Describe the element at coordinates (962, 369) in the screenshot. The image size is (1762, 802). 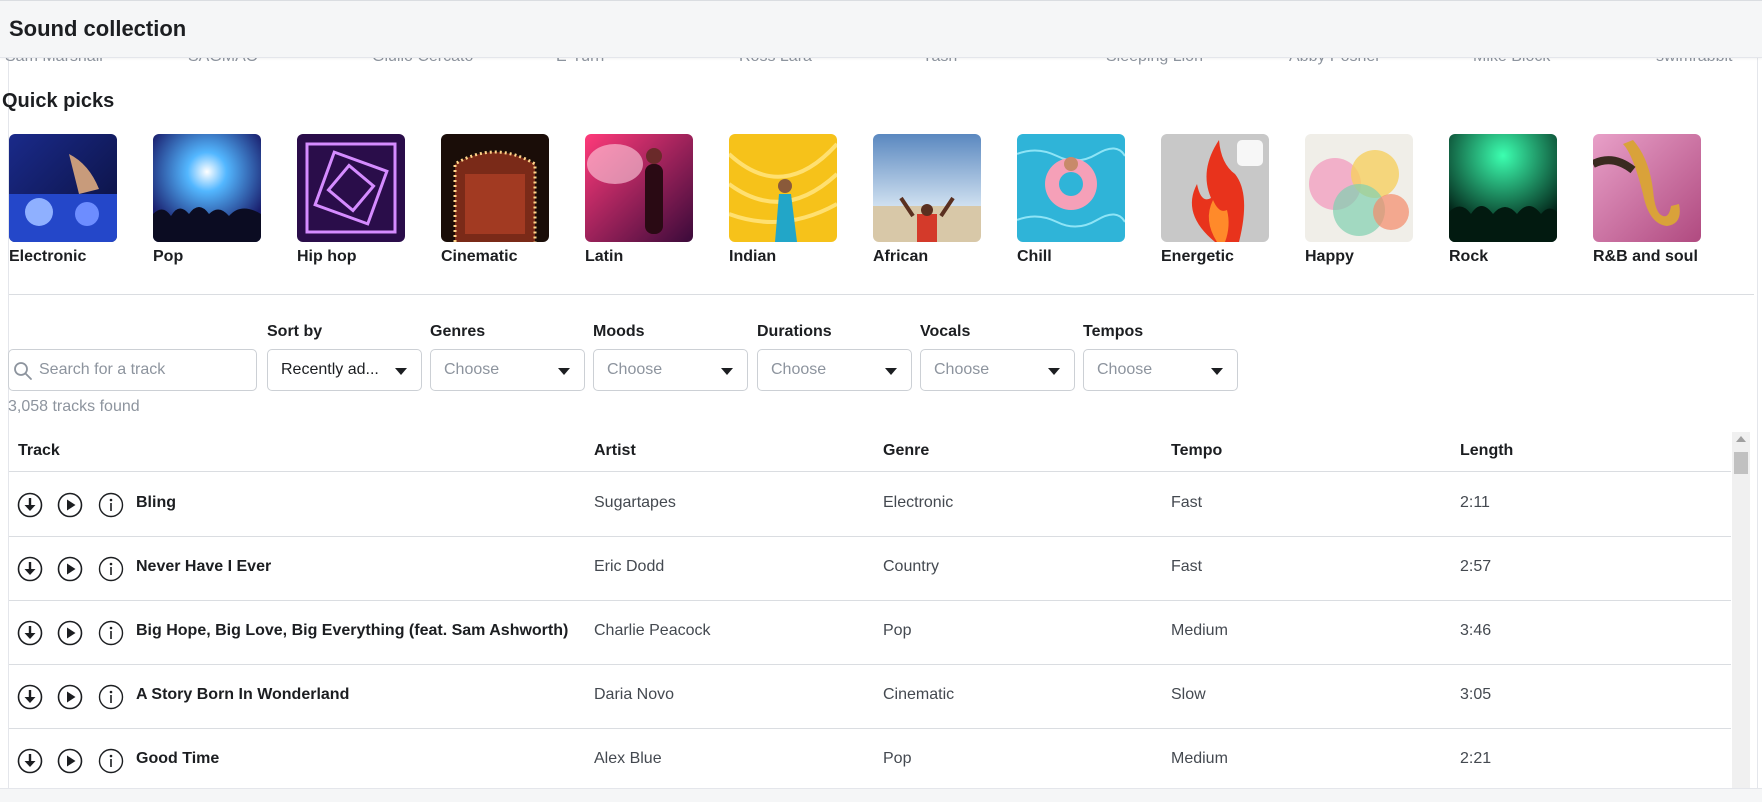
I see `vocals-value: Choose` at that location.